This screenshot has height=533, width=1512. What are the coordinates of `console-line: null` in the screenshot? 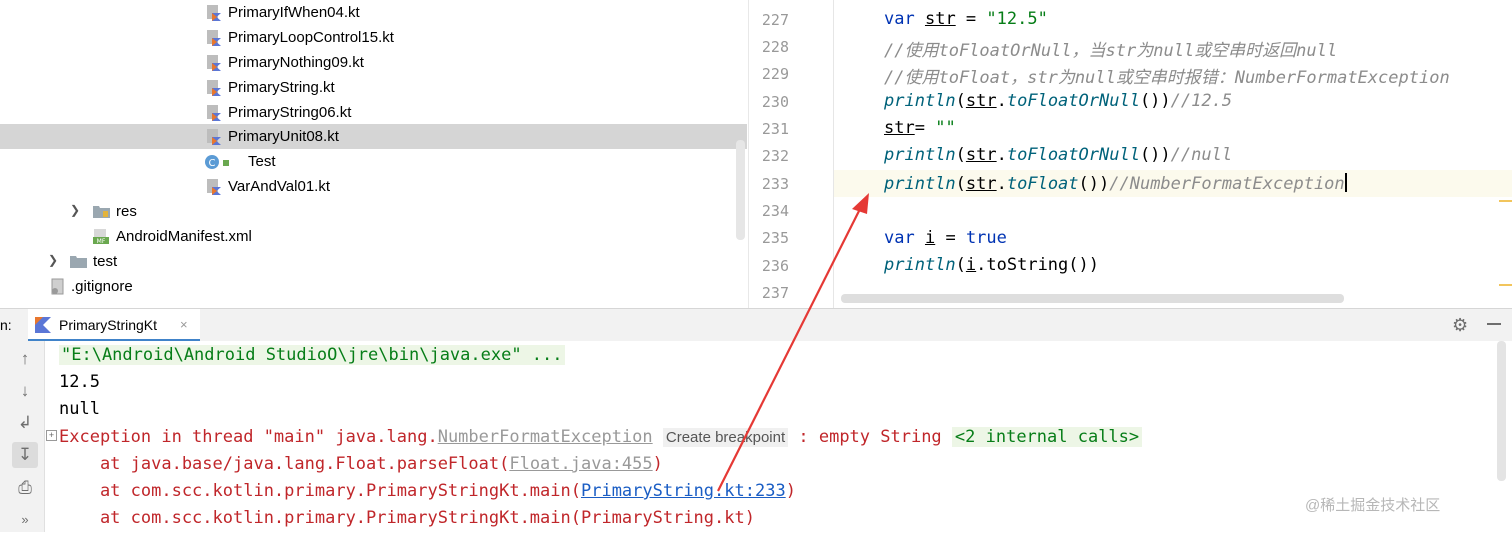 It's located at (79, 409).